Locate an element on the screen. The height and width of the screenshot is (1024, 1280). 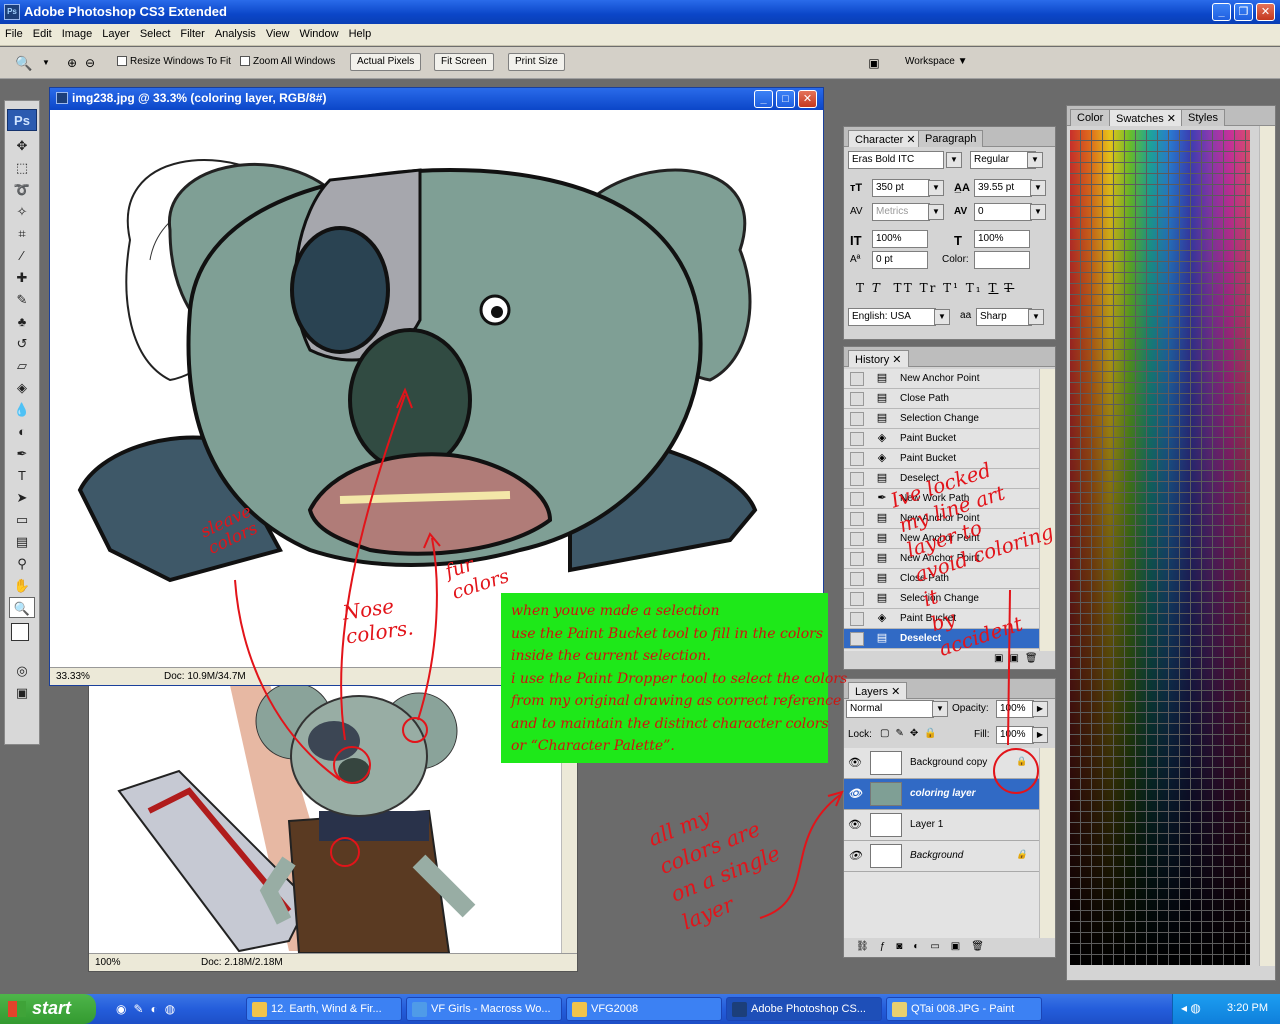
font-size-field: 350 pt is located at coordinates (901, 188).